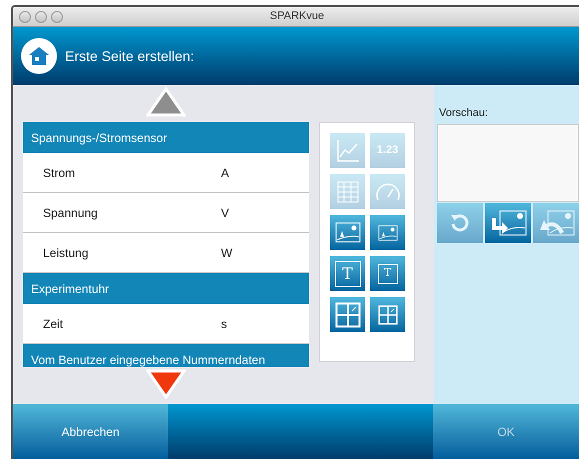 The image size is (579, 459). Describe the element at coordinates (224, 324) in the screenshot. I see `unit-label: s` at that location.